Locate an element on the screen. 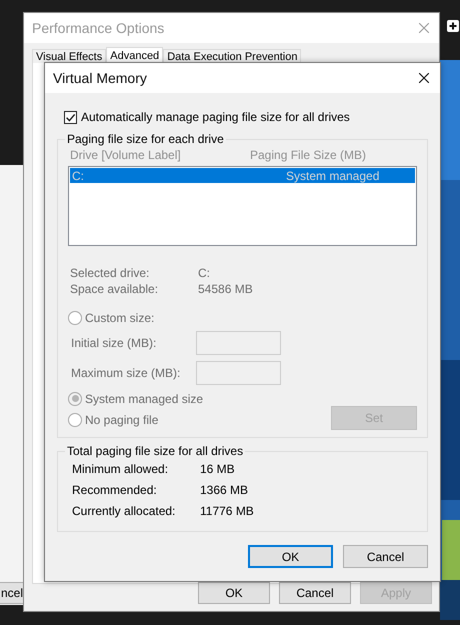 The width and height of the screenshot is (460, 625). total-value: 1366 MB is located at coordinates (224, 489).